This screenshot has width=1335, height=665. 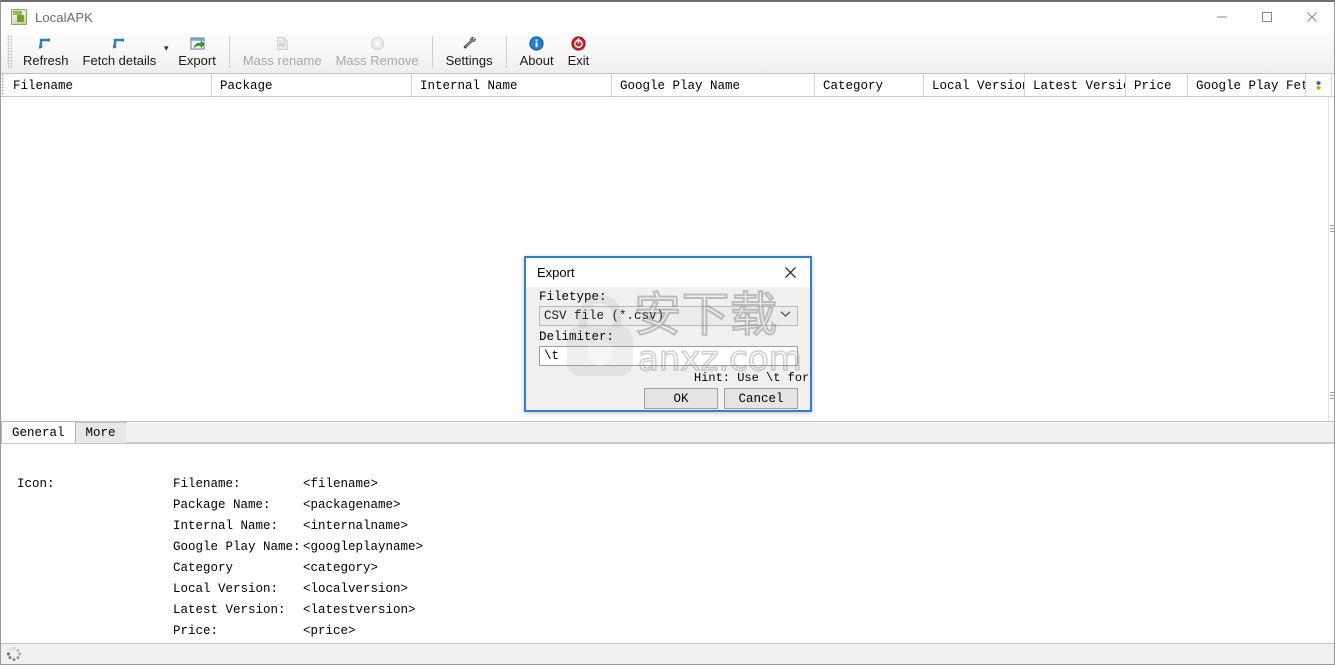 I want to click on toolbar-label: Mass Remove, so click(x=377, y=60).